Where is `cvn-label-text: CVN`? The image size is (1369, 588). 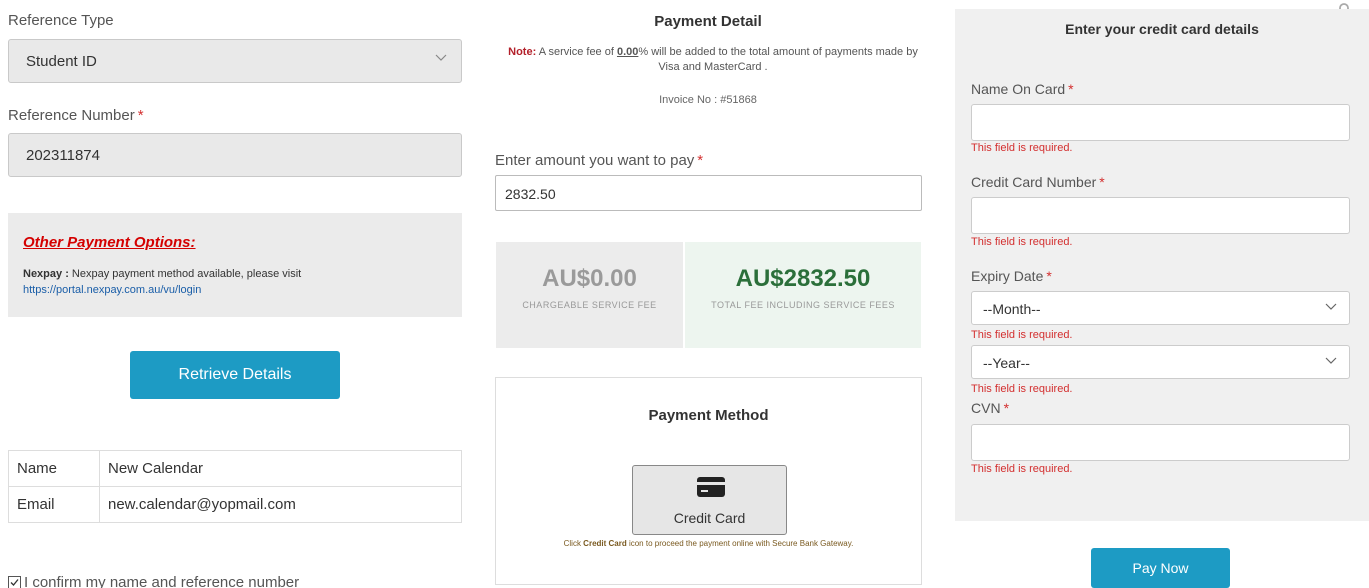 cvn-label-text: CVN is located at coordinates (986, 408).